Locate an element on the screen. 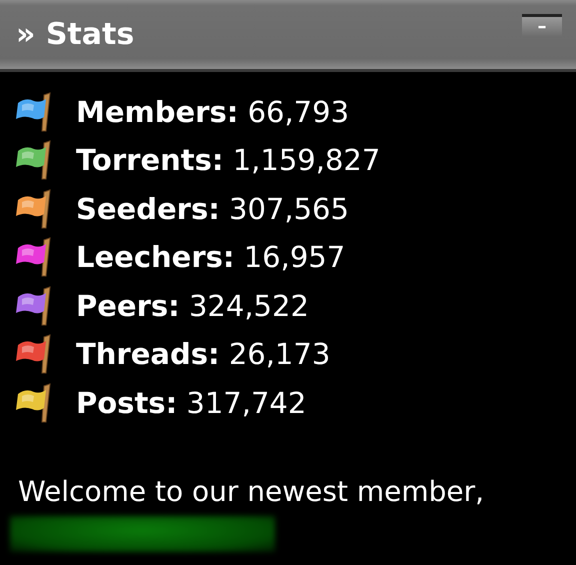 This screenshot has height=565, width=576. stat-text: Threads: 26,173 is located at coordinates (203, 354).